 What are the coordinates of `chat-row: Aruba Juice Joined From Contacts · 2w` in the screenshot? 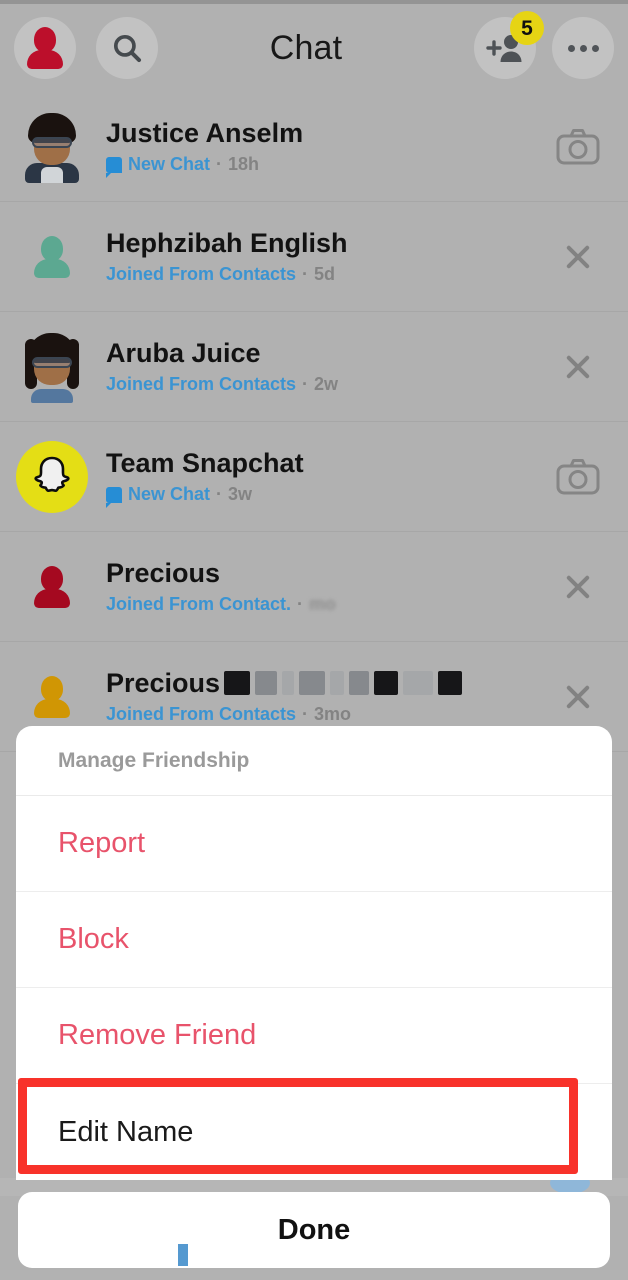 It's located at (314, 367).